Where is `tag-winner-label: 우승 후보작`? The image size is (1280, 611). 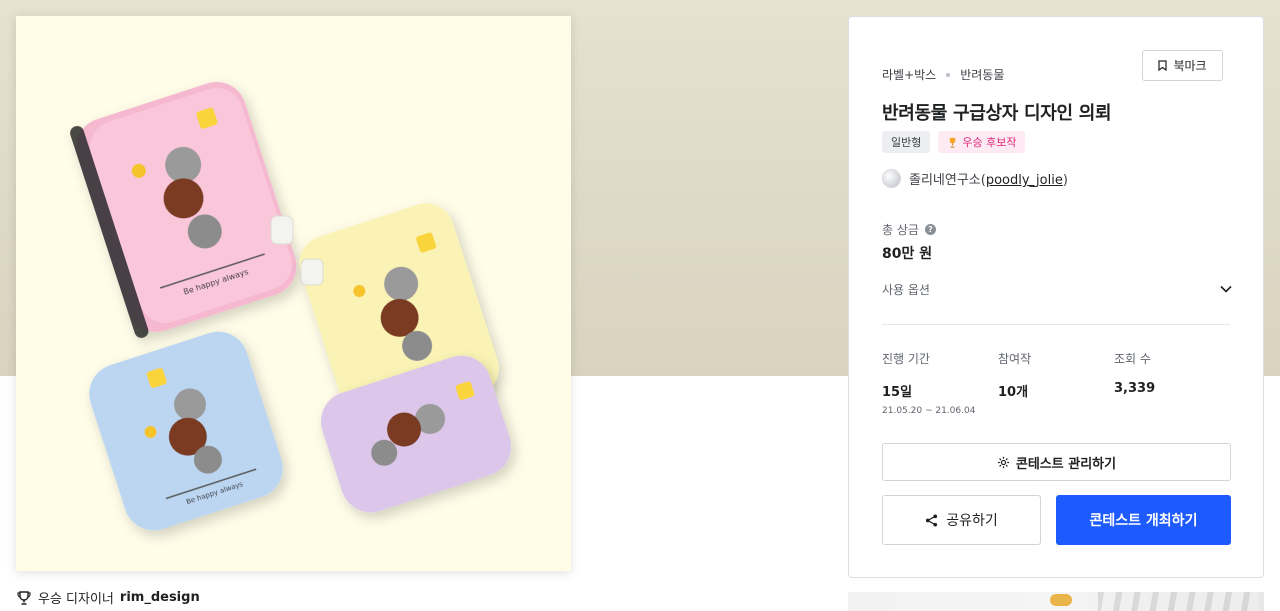 tag-winner-label: 우승 후보작 is located at coordinates (989, 142).